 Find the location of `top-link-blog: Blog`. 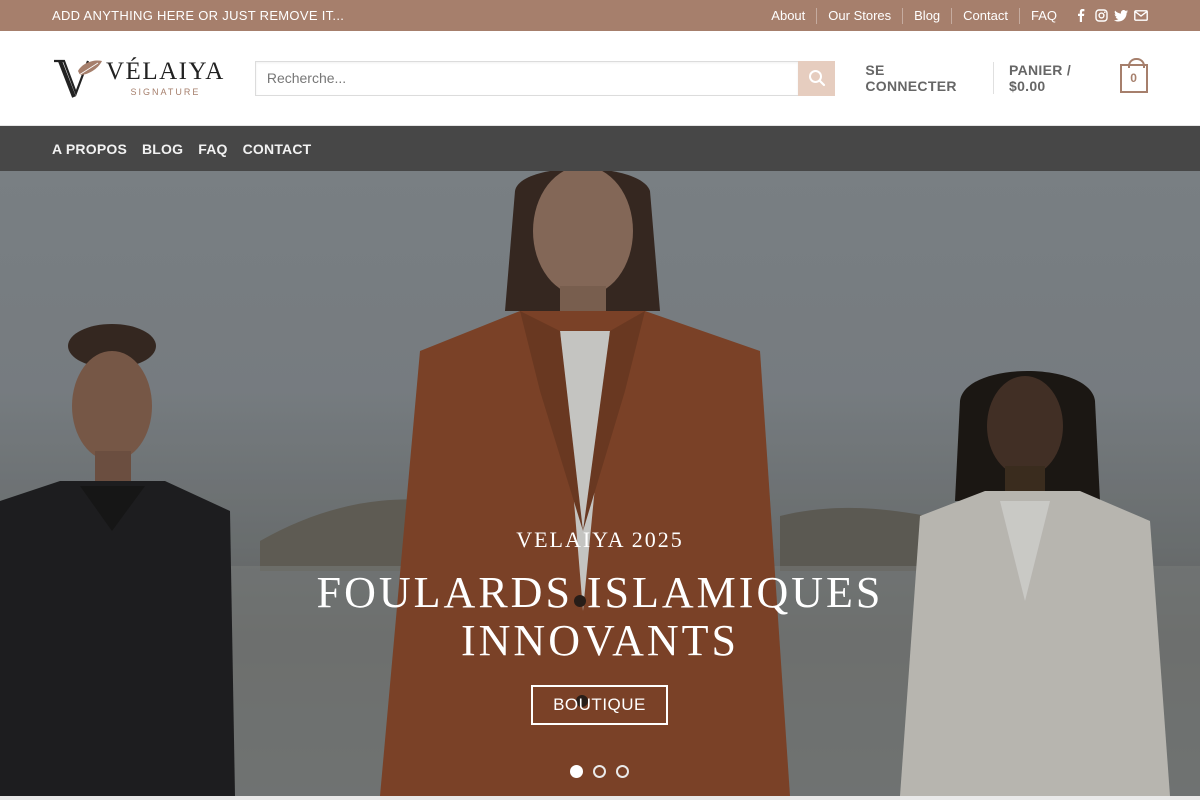

top-link-blog: Blog is located at coordinates (926, 15).